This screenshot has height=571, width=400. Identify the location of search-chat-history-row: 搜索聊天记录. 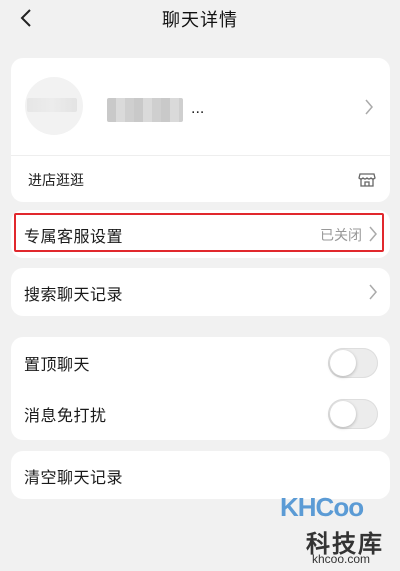
(200, 292).